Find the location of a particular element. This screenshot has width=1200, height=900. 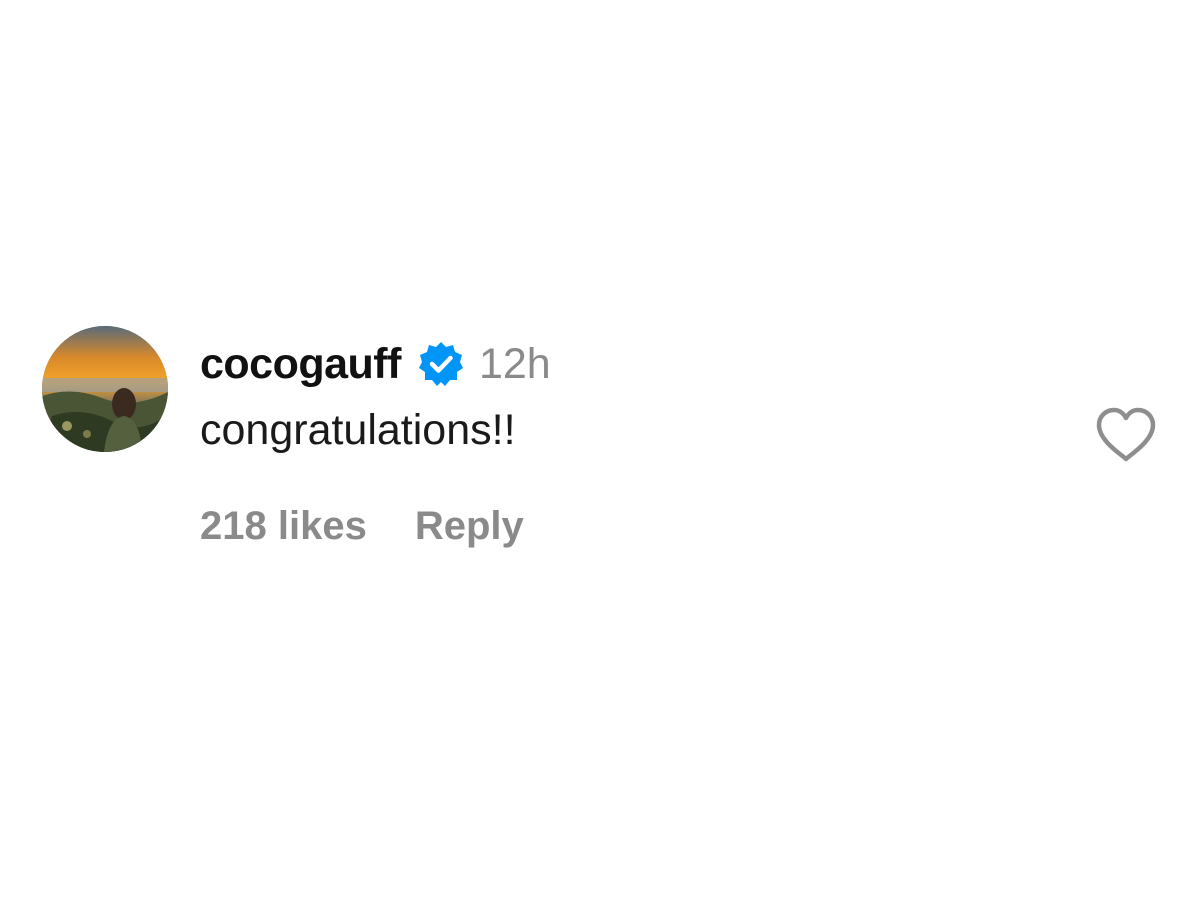

comment-header: cocogauff 12h is located at coordinates (375, 364).